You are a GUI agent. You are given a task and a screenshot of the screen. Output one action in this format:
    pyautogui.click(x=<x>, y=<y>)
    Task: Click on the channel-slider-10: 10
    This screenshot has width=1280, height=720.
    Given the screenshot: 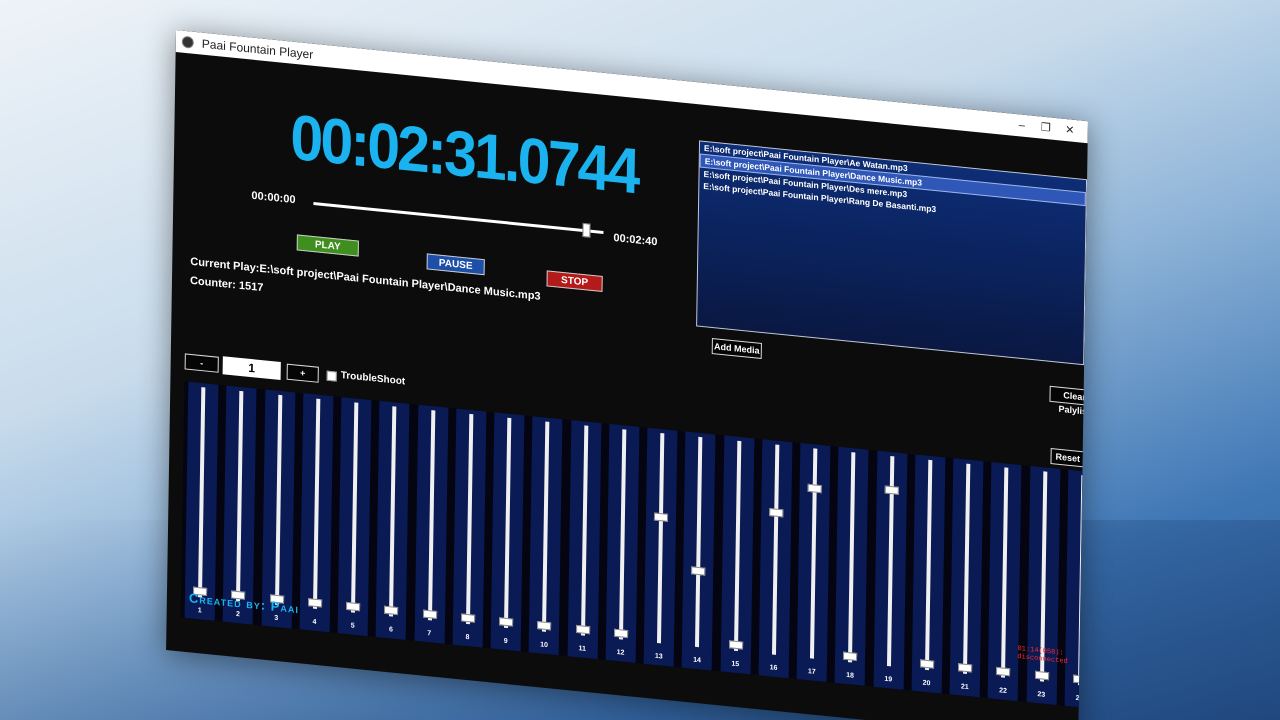 What is the action you would take?
    pyautogui.click(x=545, y=536)
    